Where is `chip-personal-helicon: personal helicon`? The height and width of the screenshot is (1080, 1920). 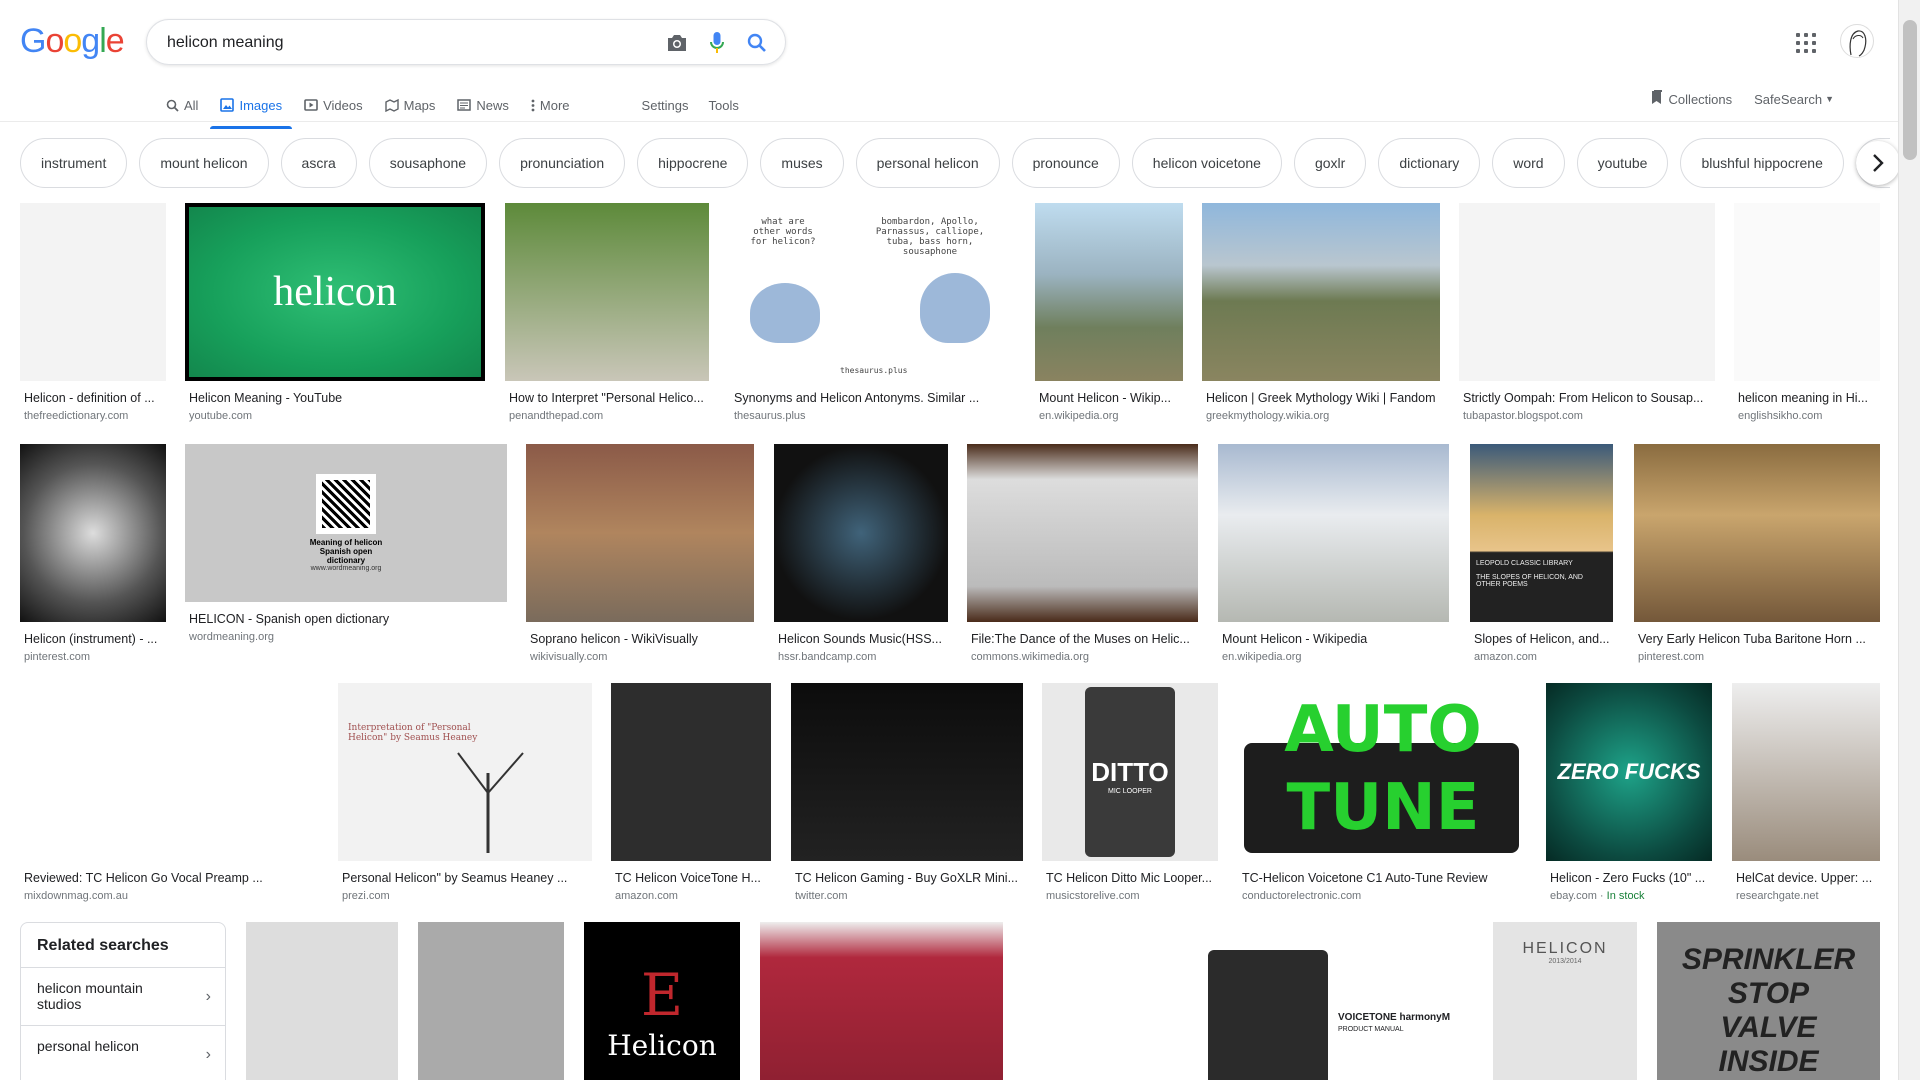 chip-personal-helicon: personal helicon is located at coordinates (927, 163).